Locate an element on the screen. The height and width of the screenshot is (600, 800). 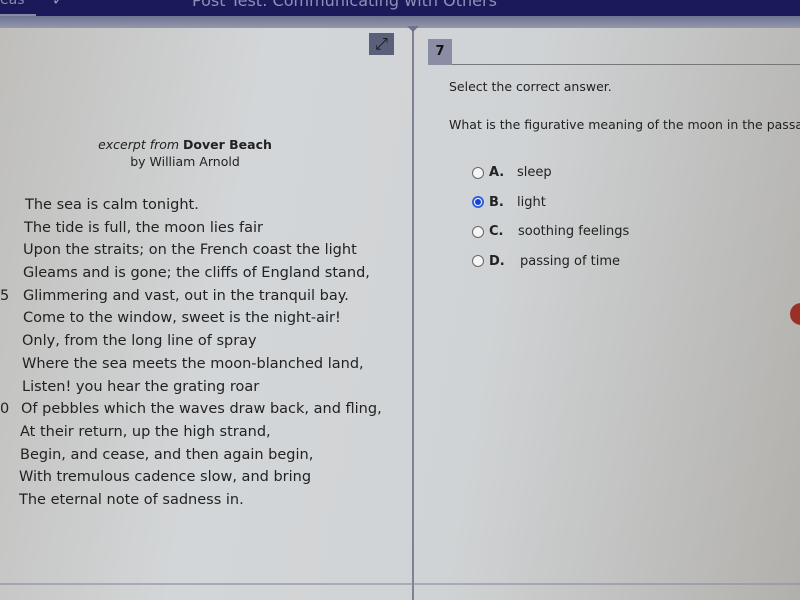
poem-line-text: The eternal note of sadness in. is located at coordinates (131, 499).